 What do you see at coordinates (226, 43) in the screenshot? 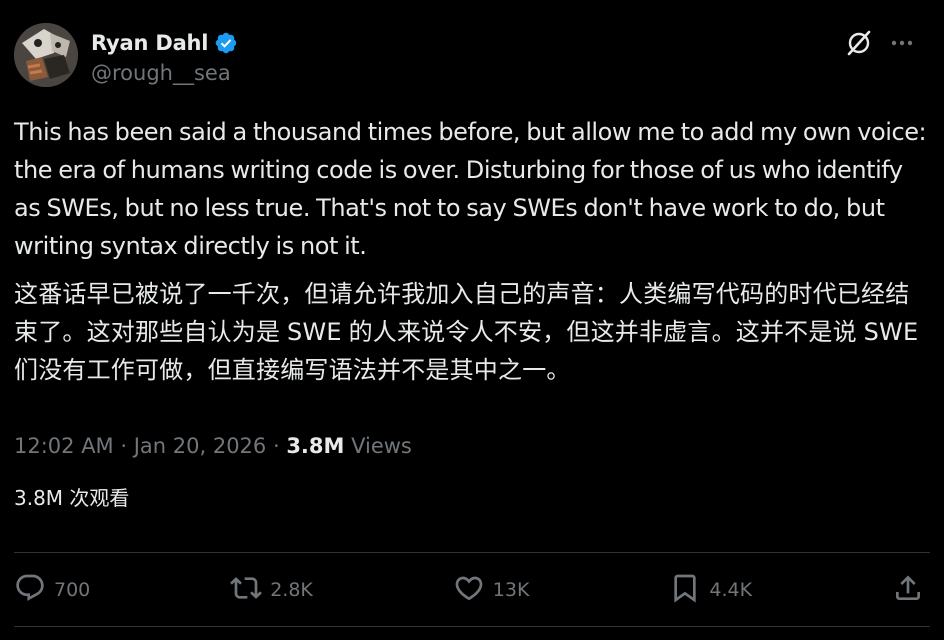
I see `verified-badge-icon` at bounding box center [226, 43].